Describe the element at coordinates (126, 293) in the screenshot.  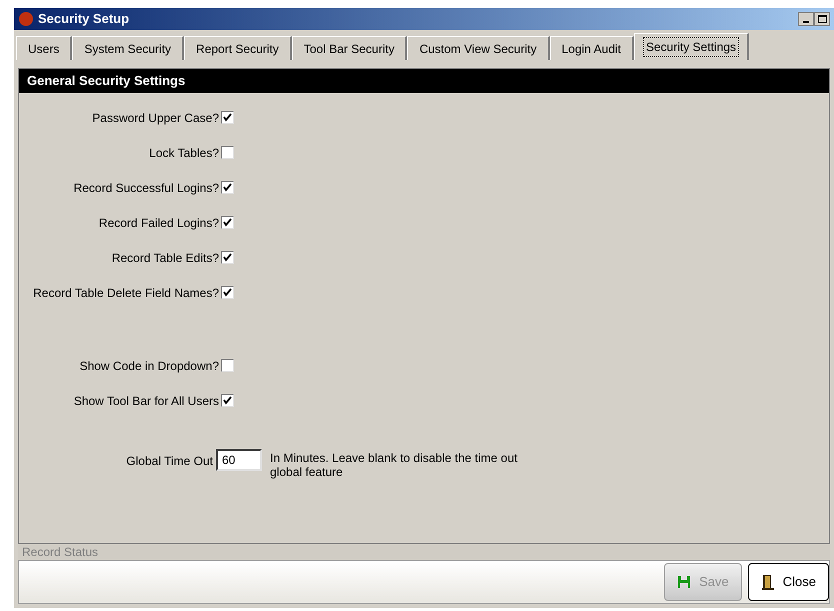
I see `setting-label: Record Table Delete Field Names?` at that location.